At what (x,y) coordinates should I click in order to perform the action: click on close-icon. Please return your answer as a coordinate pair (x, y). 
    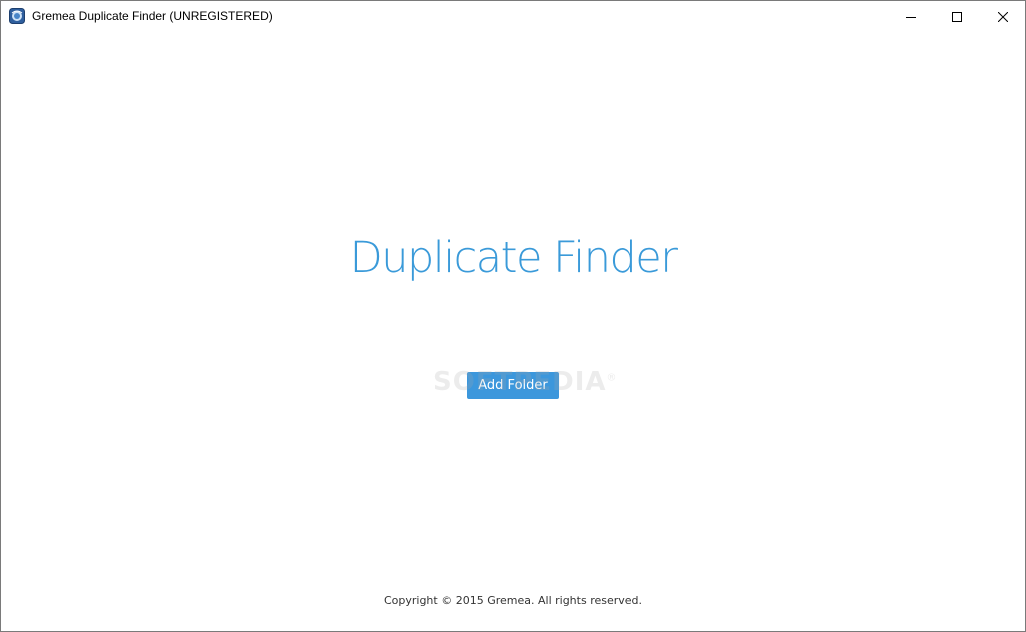
    Looking at the image, I should click on (1003, 16).